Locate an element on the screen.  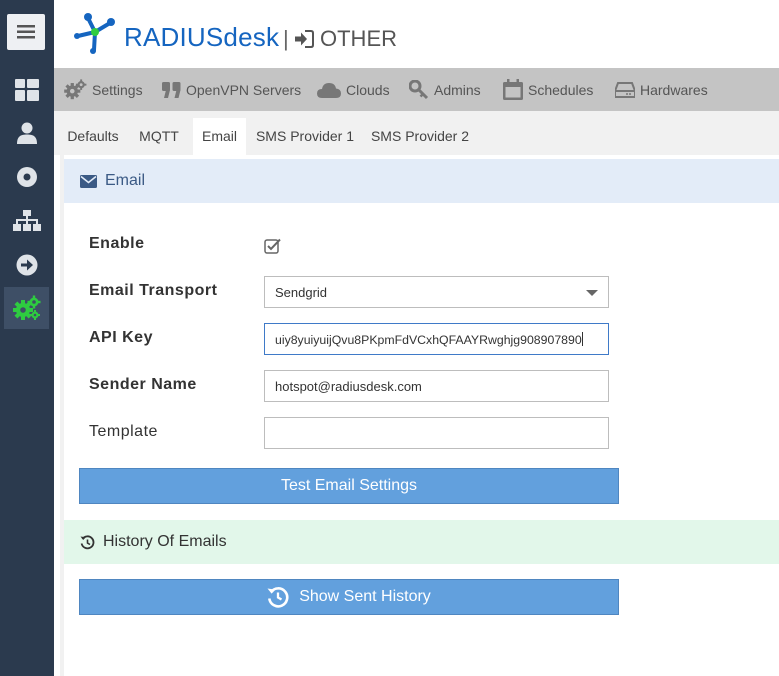
enable-label: Enable is located at coordinates (117, 243).